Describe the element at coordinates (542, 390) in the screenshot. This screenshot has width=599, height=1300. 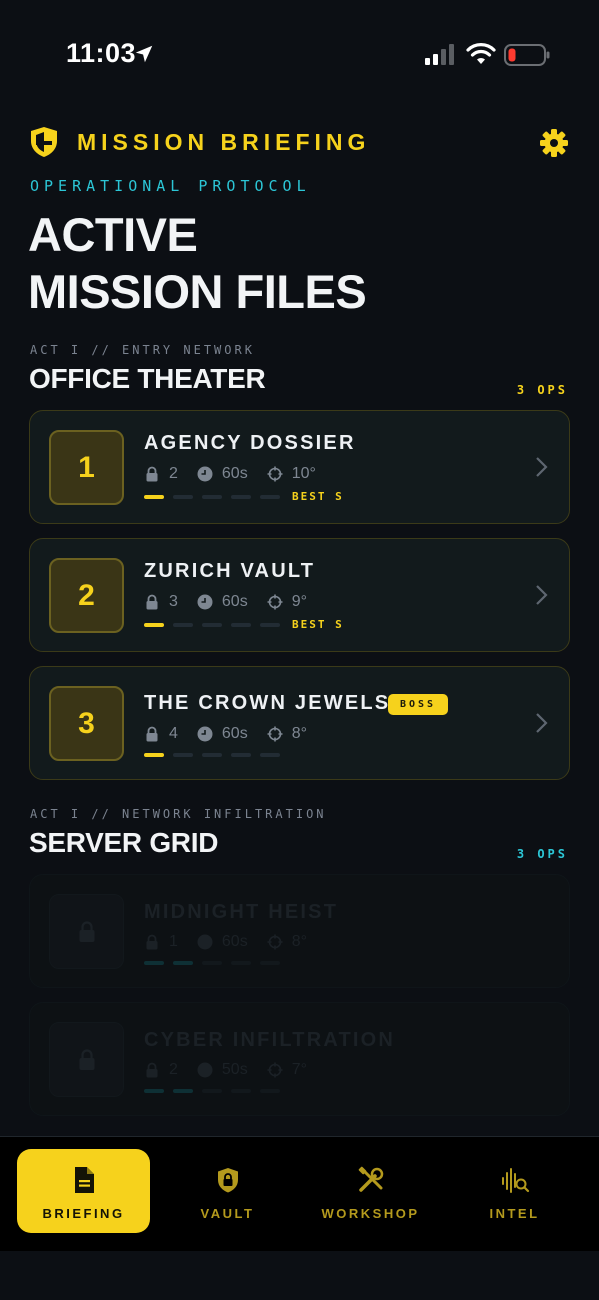
I see `ops-count: 3 OPS` at that location.